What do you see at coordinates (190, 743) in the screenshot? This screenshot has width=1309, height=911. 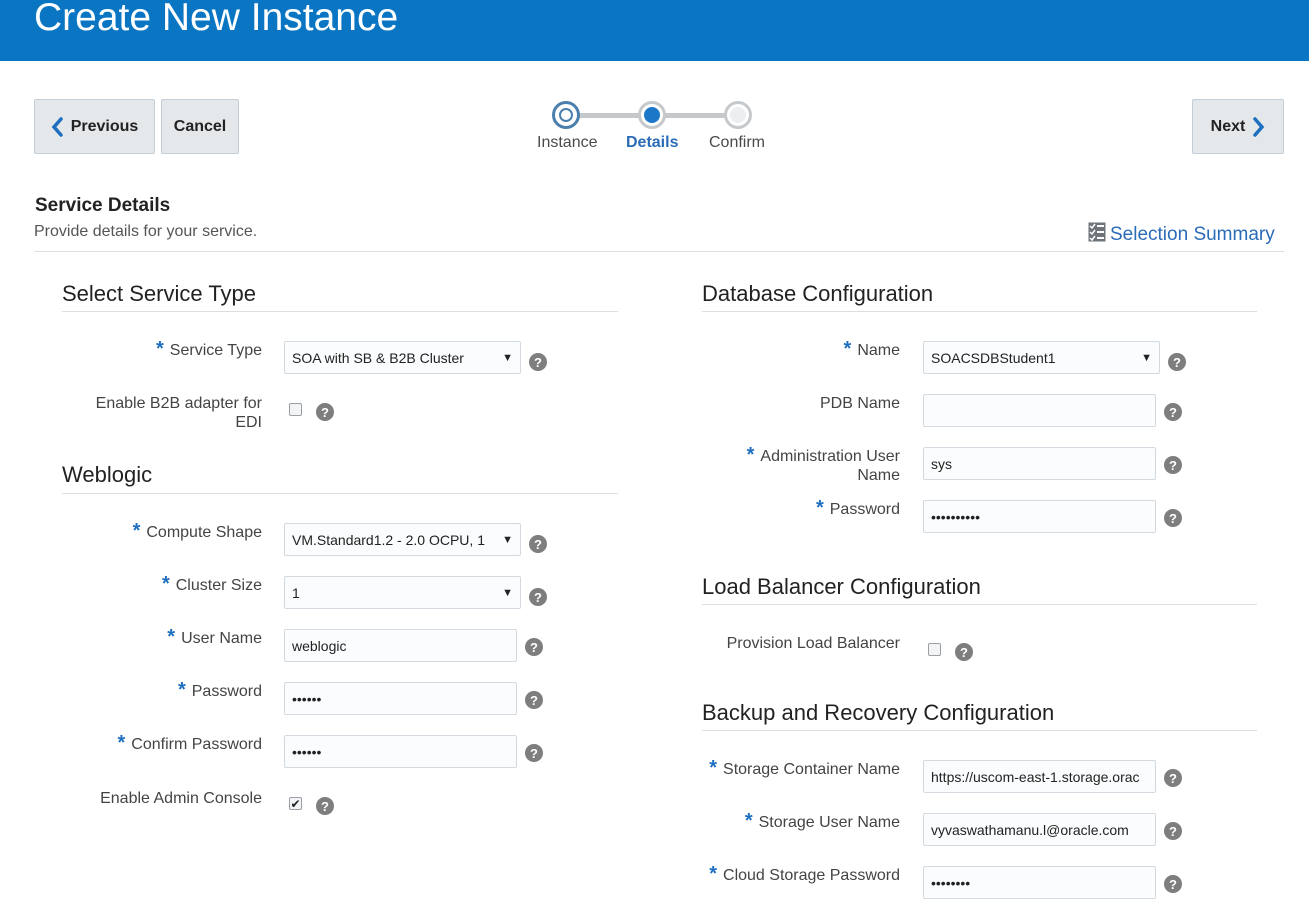 I see `confirm-password-label: * Confirm Password` at bounding box center [190, 743].